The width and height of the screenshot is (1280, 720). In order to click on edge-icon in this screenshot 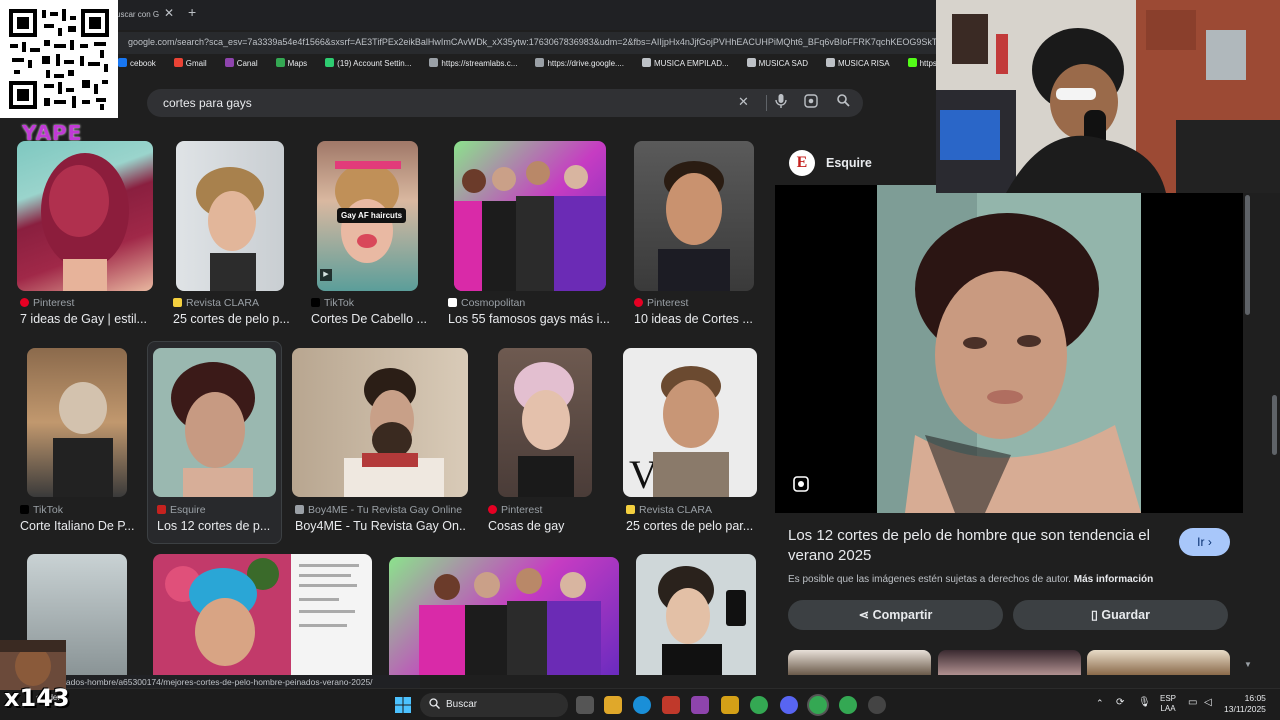, I will do `click(642, 705)`.